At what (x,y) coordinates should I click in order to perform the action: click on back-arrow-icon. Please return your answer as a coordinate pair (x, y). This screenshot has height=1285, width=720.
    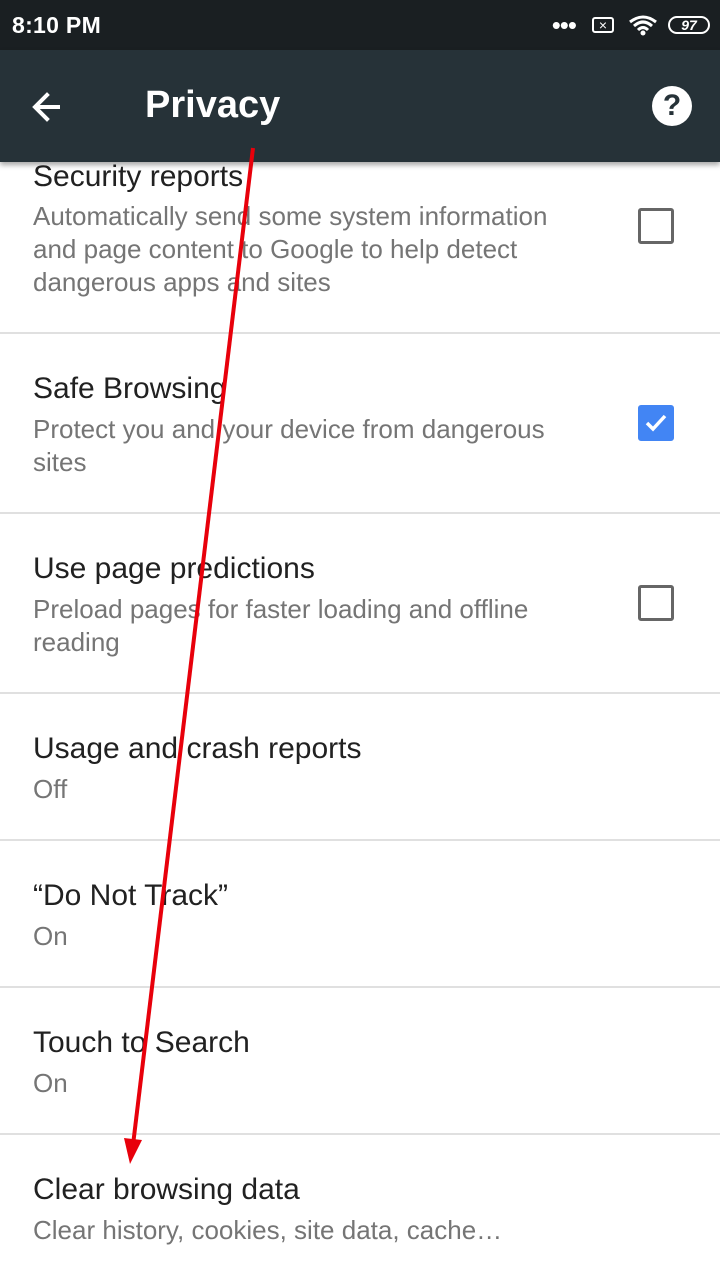
    Looking at the image, I should click on (46, 107).